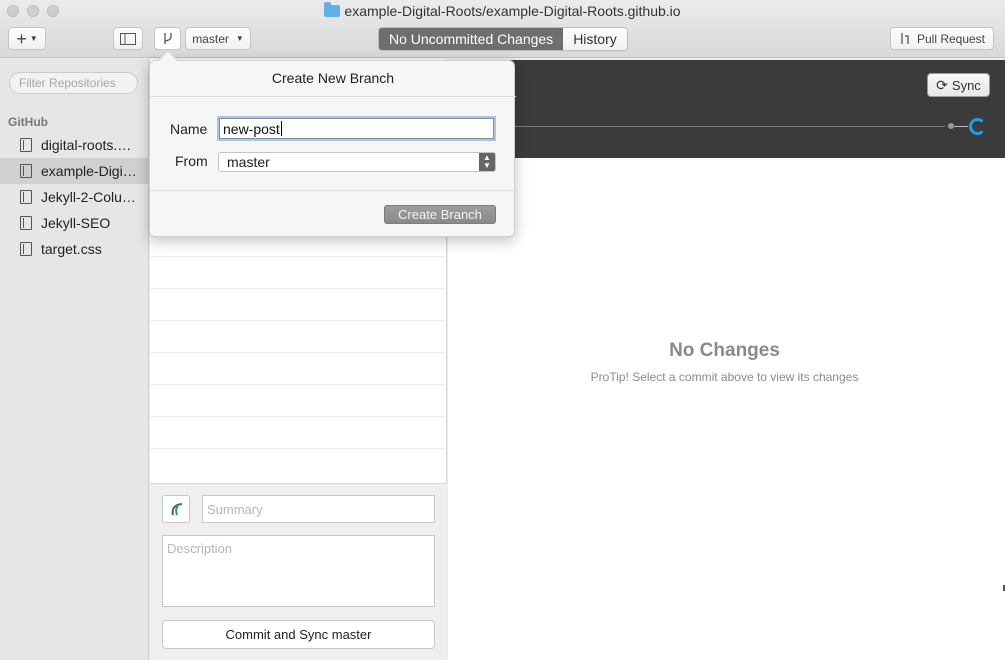 This screenshot has height=660, width=1005. I want to click on branch-name-input: new-post, so click(356, 128).